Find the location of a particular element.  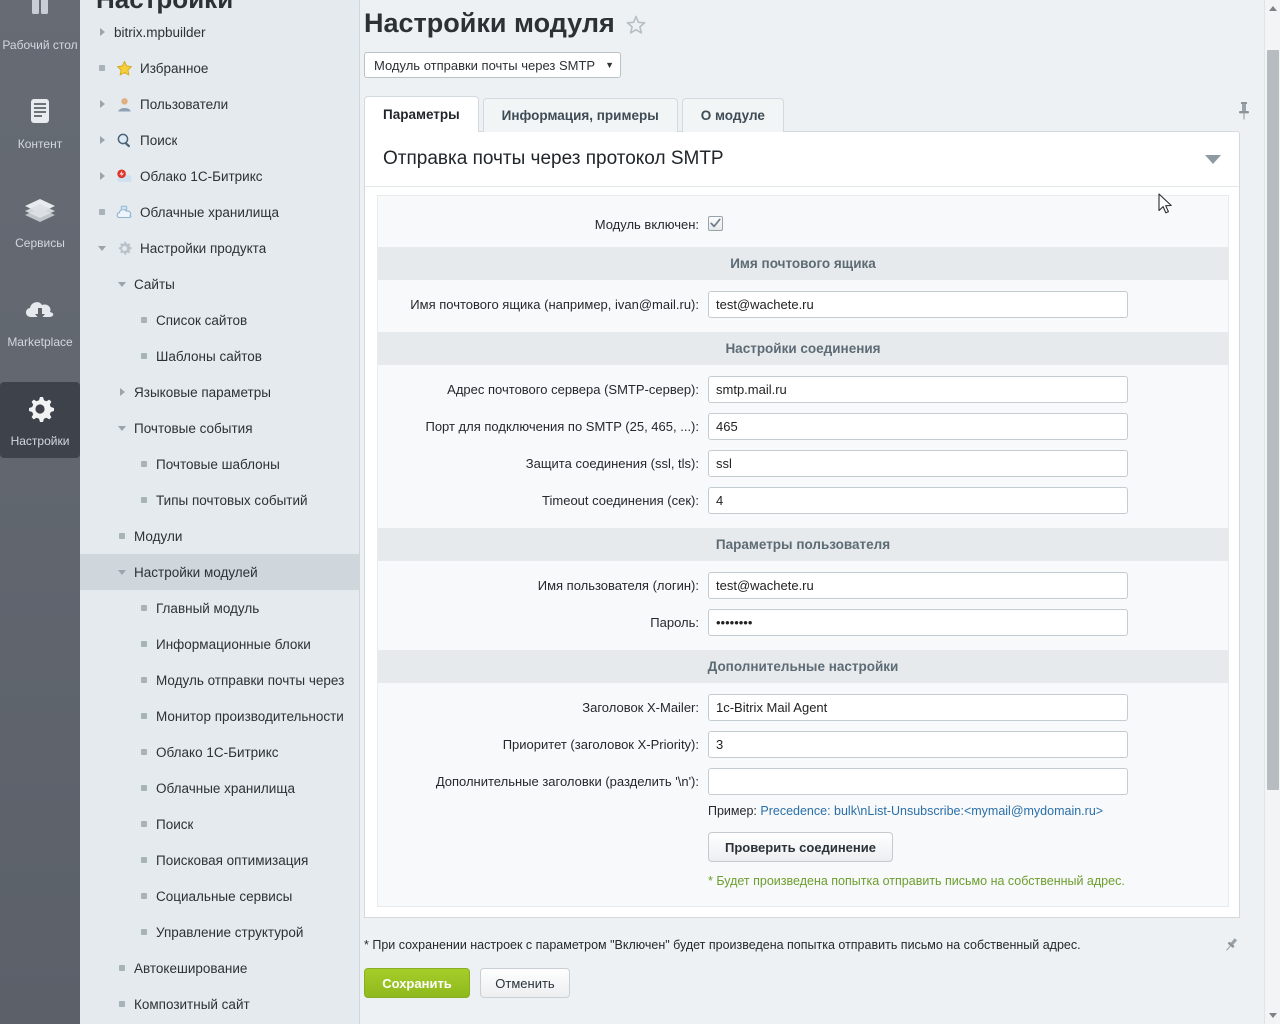

sidebar-item-8: Список сайтов is located at coordinates (219, 320).